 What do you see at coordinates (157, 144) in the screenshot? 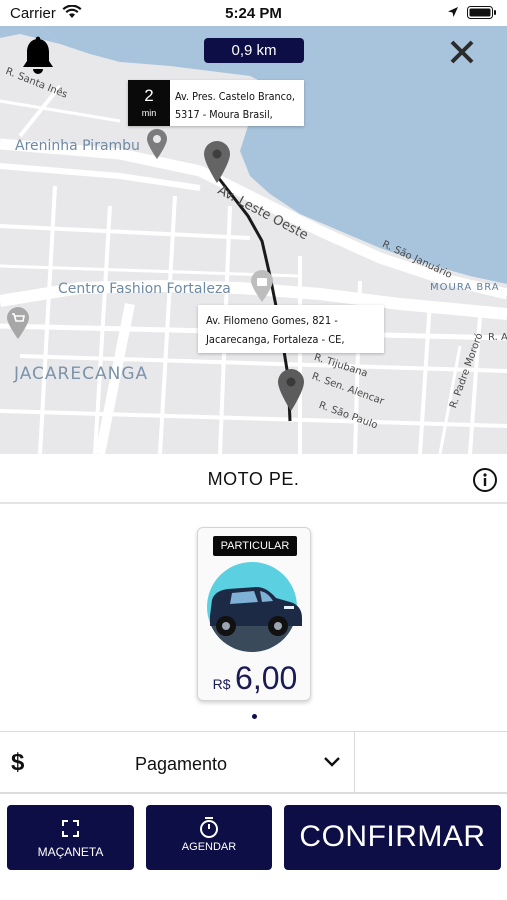
I see `poi-pin-areninha` at bounding box center [157, 144].